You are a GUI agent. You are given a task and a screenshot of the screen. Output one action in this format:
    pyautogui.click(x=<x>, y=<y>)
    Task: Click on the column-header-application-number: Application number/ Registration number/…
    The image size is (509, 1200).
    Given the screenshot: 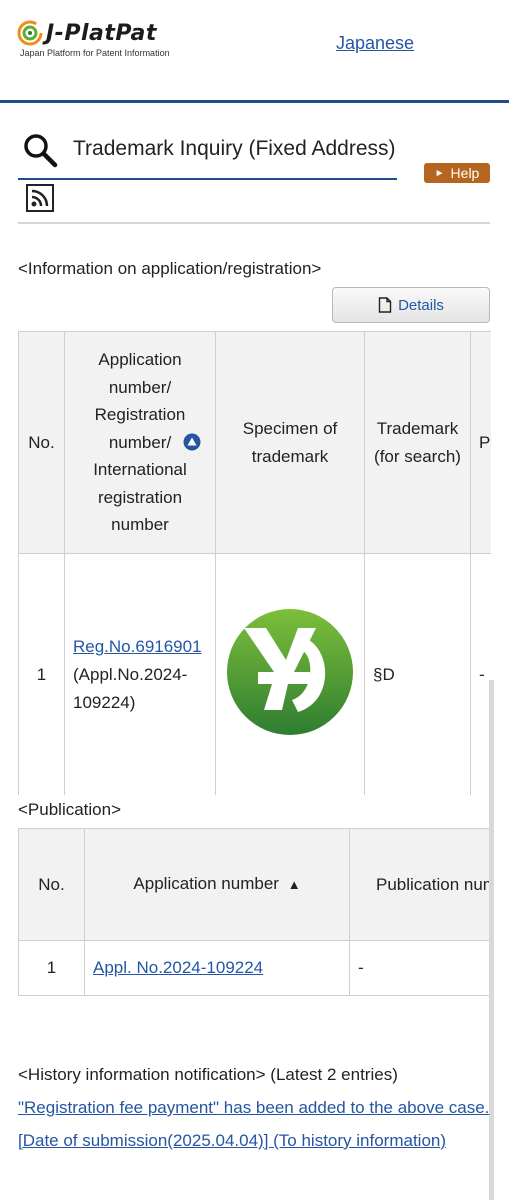 What is the action you would take?
    pyautogui.click(x=140, y=442)
    